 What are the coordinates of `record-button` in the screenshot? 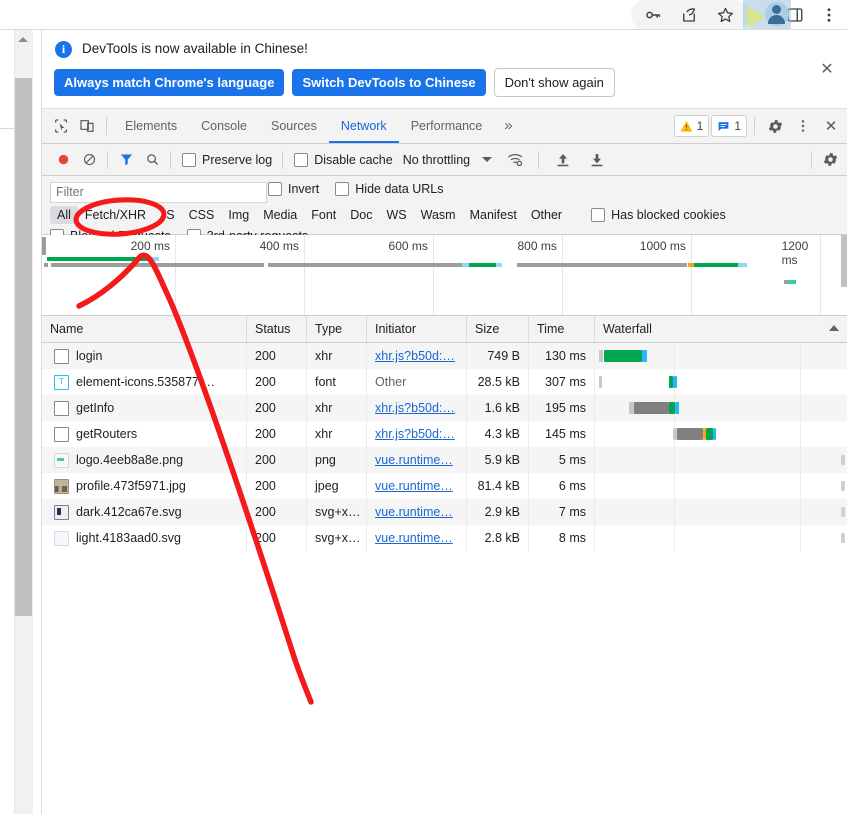 It's located at (63, 160).